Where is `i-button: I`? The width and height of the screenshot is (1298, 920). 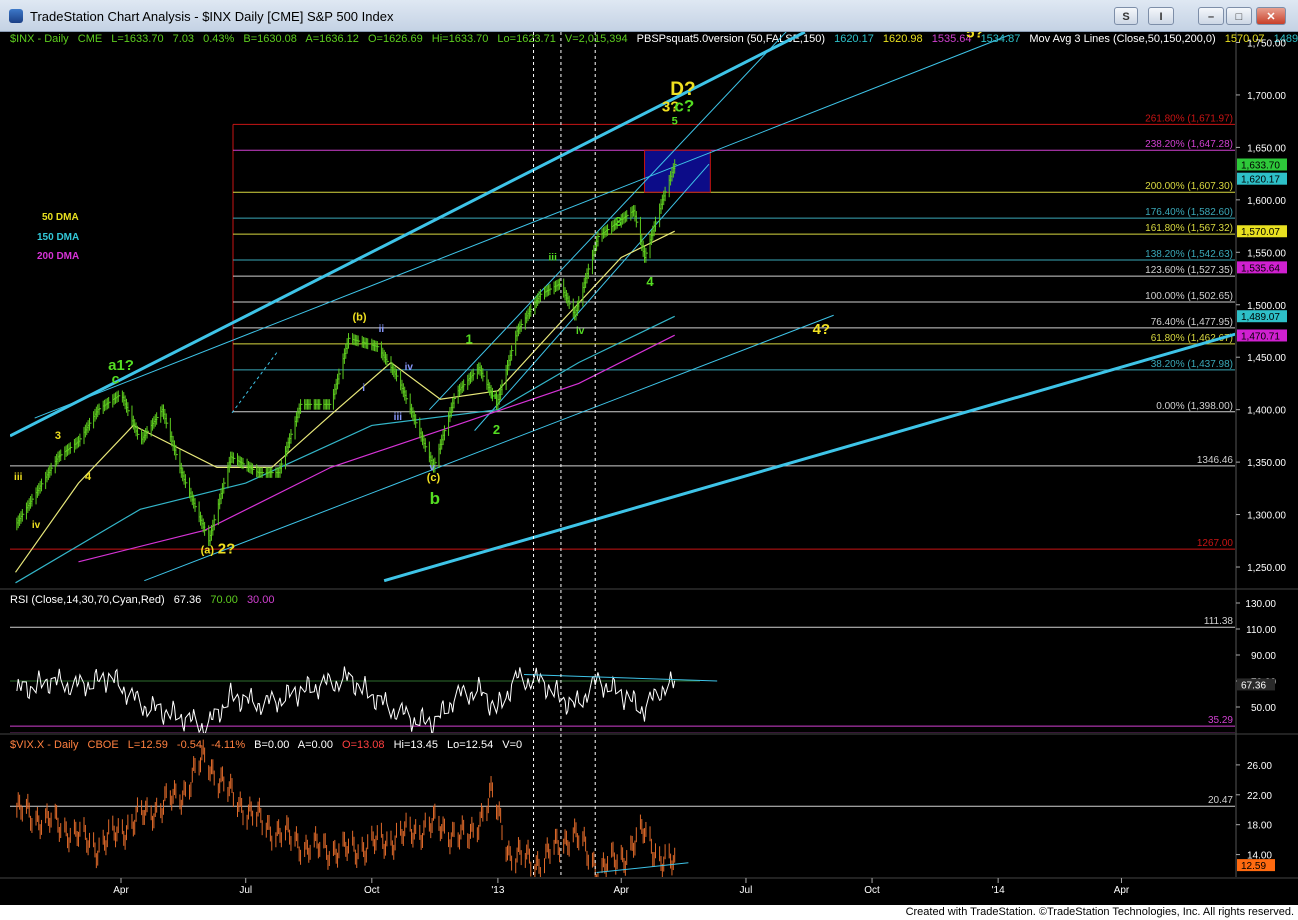
i-button: I is located at coordinates (1161, 16).